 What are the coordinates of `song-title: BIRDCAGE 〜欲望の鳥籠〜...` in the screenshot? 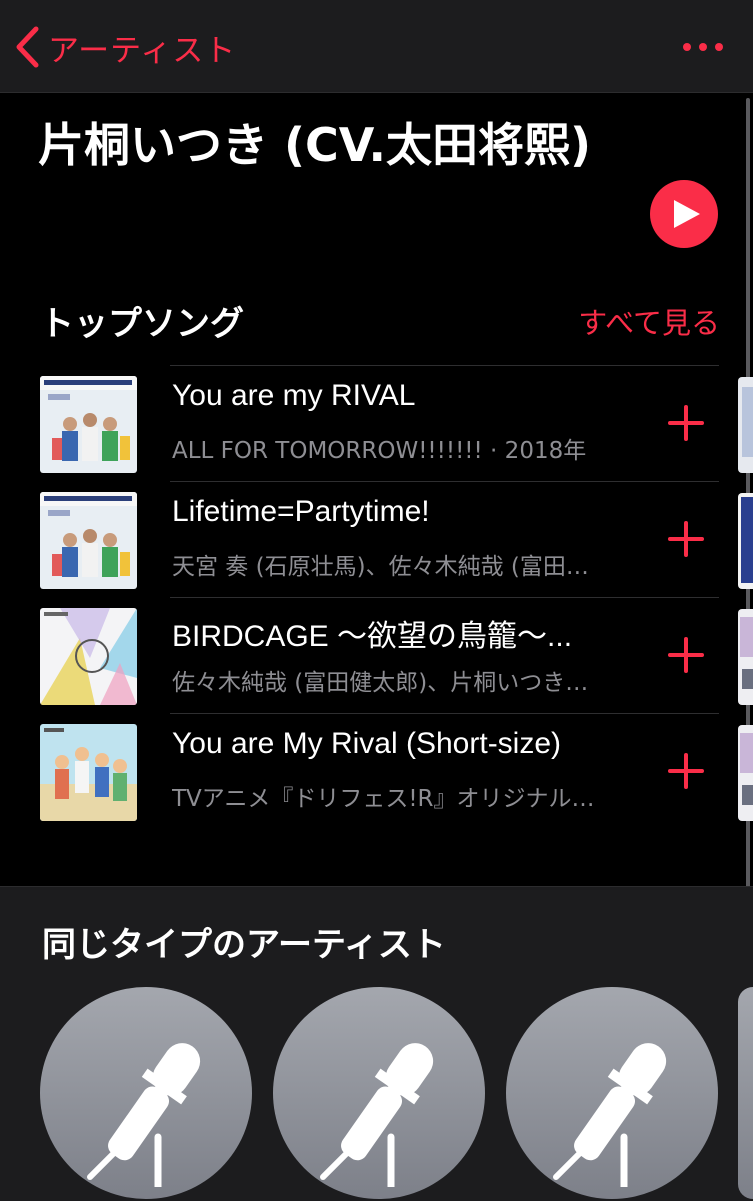 It's located at (372, 636).